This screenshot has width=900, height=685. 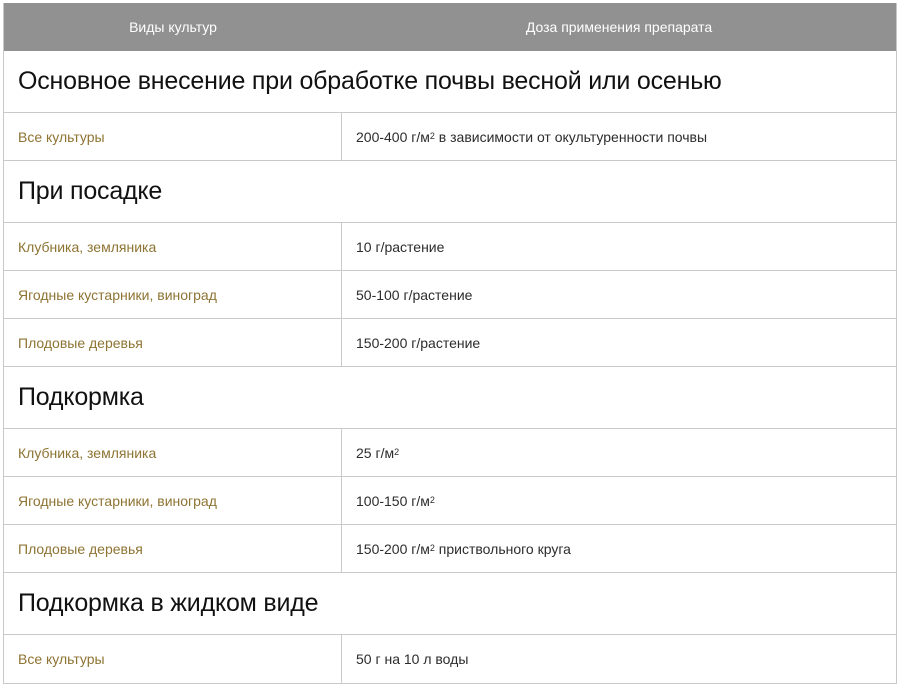 I want to click on table-header: Виды культур Доза применения препарата, so click(x=450, y=27).